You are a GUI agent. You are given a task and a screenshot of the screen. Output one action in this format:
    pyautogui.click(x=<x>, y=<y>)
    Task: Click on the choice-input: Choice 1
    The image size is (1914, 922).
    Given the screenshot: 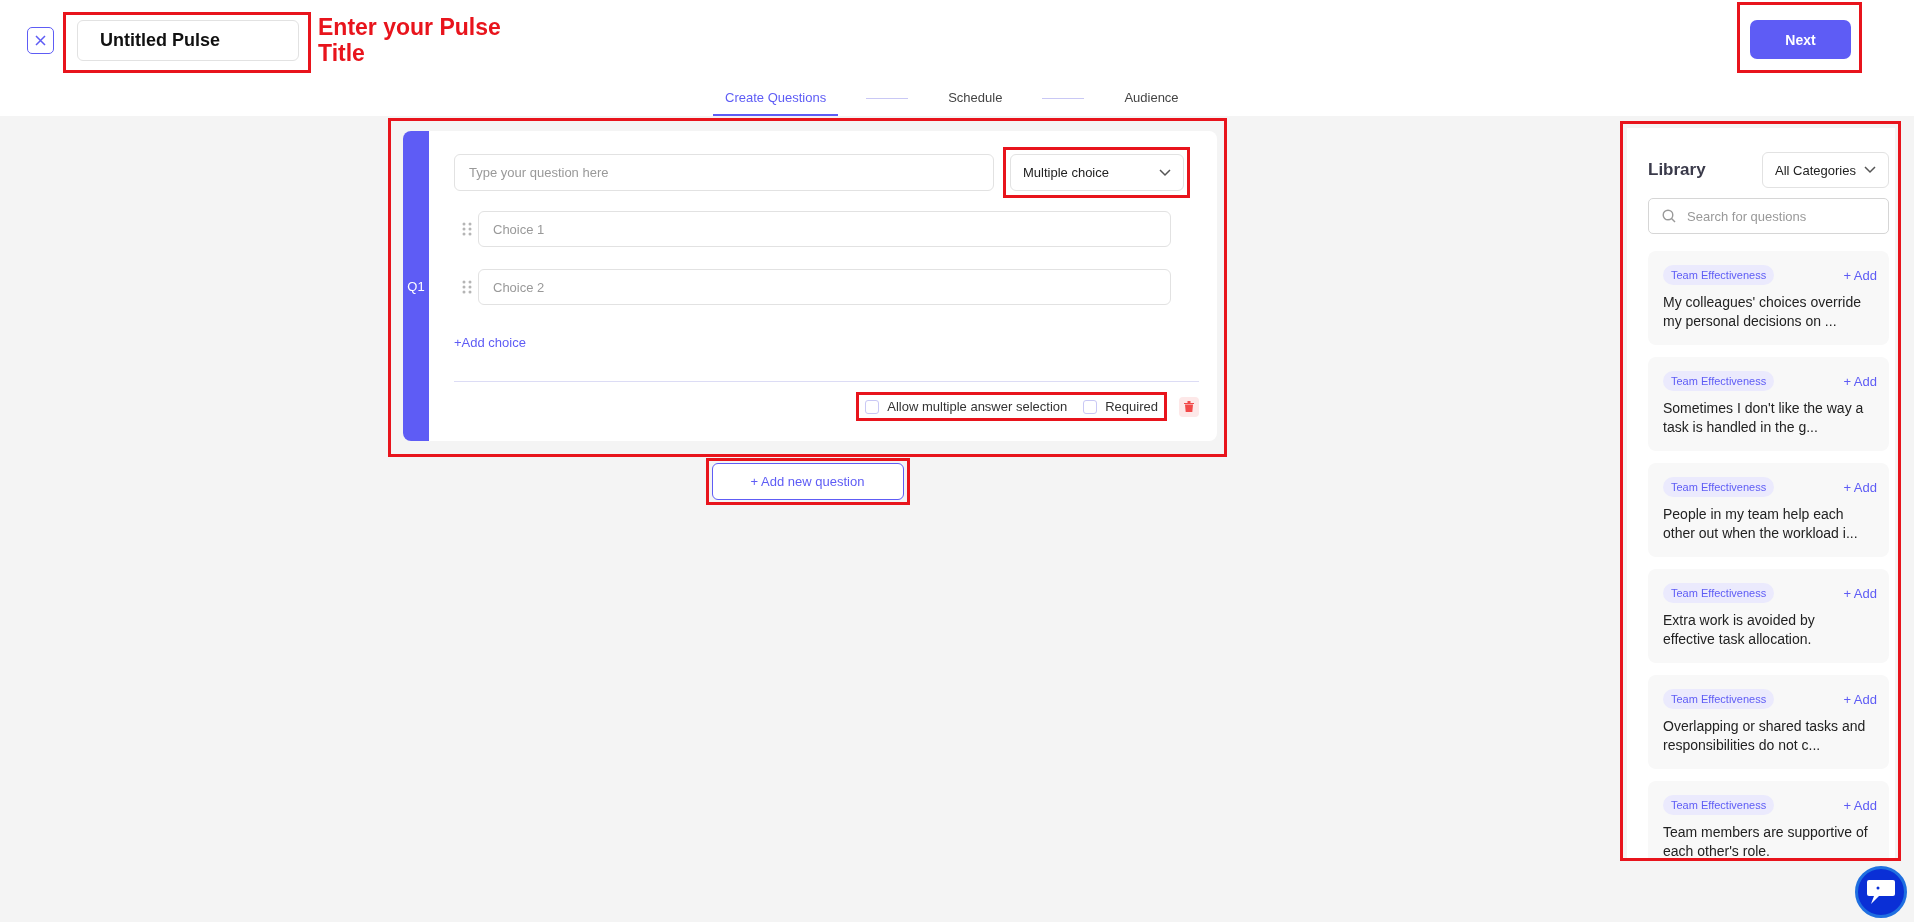 What is the action you would take?
    pyautogui.click(x=824, y=229)
    